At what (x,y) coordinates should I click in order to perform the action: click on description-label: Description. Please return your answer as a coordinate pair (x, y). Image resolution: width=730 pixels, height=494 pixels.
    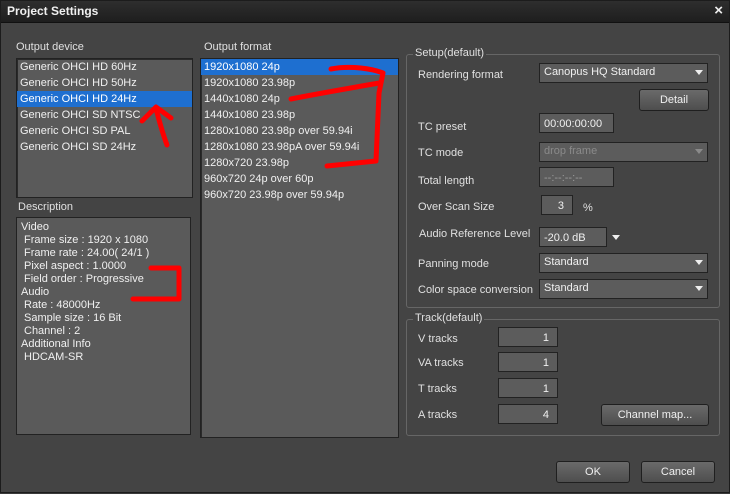
    Looking at the image, I should click on (46, 207).